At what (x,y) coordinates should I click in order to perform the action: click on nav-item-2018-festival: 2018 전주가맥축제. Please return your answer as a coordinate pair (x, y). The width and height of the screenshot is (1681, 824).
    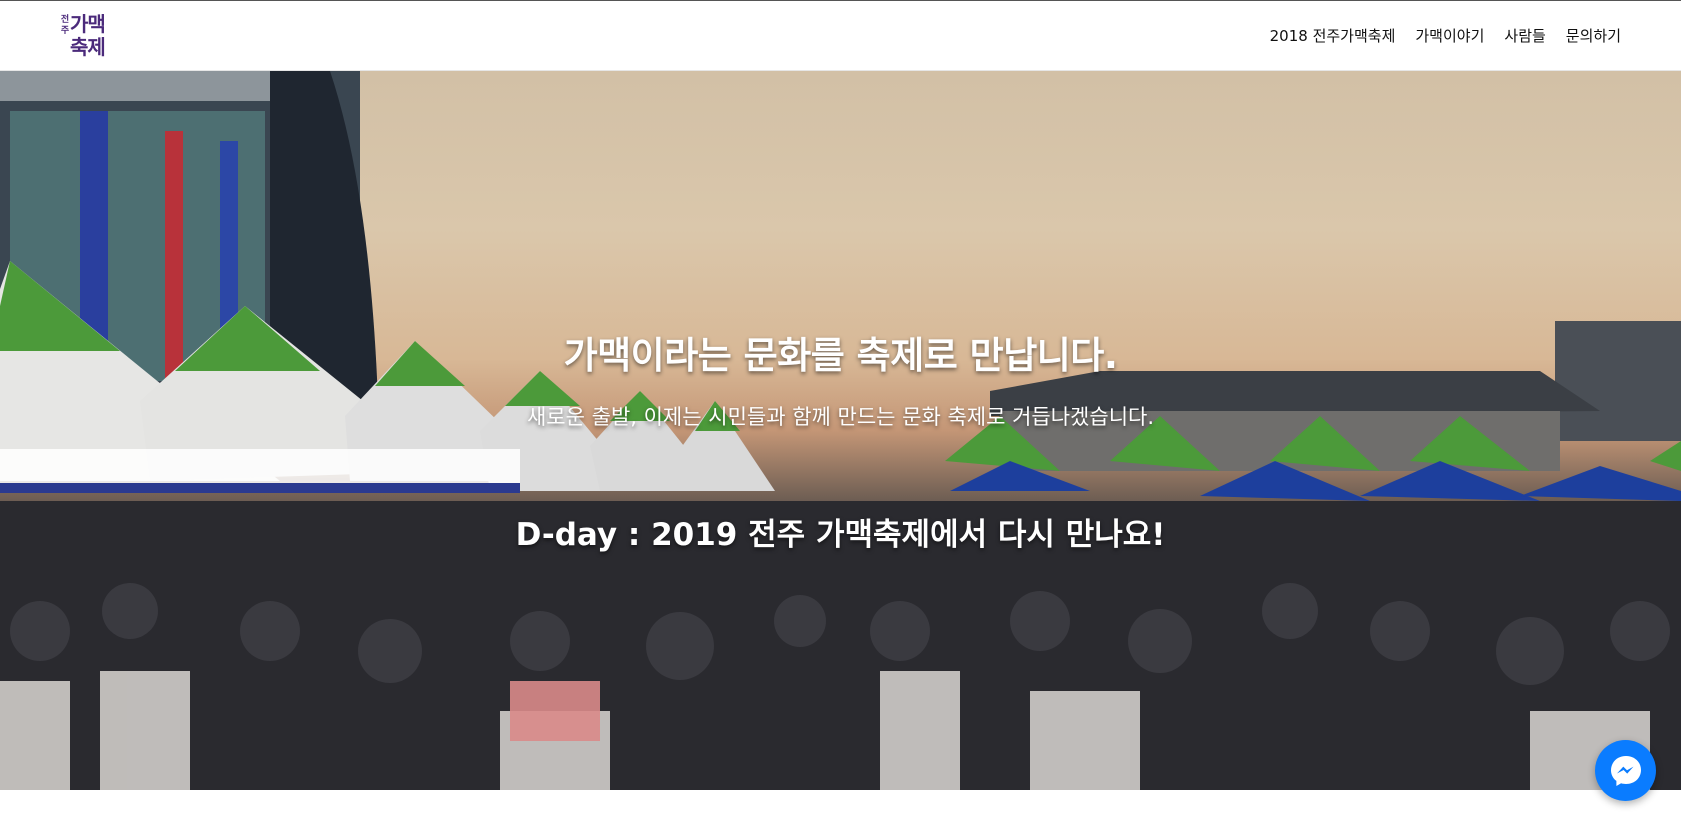
    Looking at the image, I should click on (1333, 35).